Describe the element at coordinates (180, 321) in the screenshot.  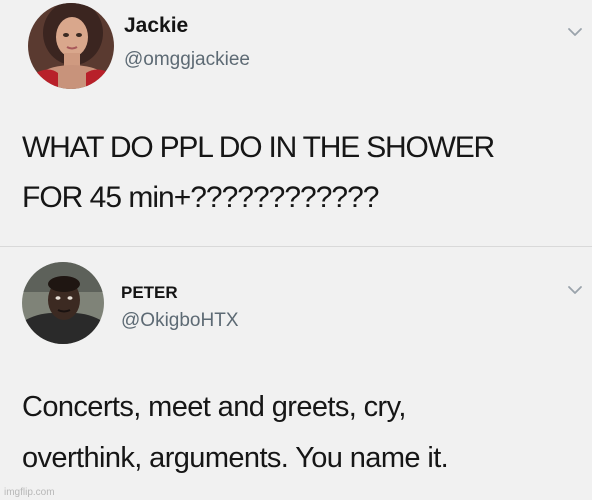
I see `author-handle: @OkigboHTX` at that location.